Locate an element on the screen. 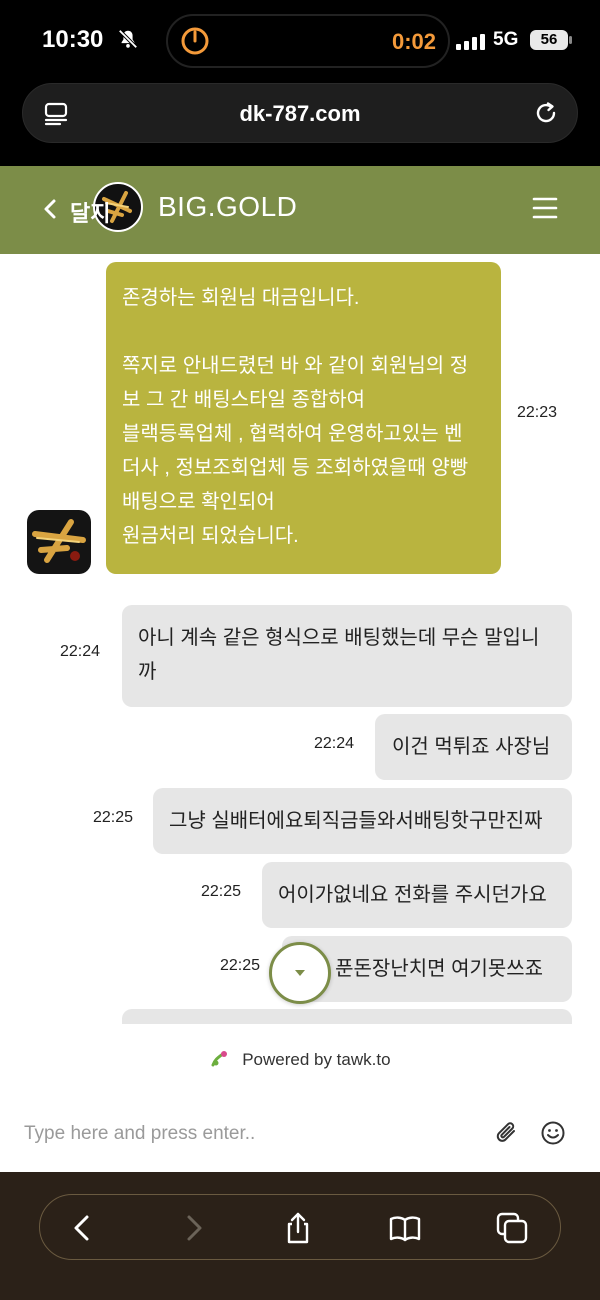 This screenshot has width=600, height=1300. dynamic-island: 0:02 is located at coordinates (308, 41).